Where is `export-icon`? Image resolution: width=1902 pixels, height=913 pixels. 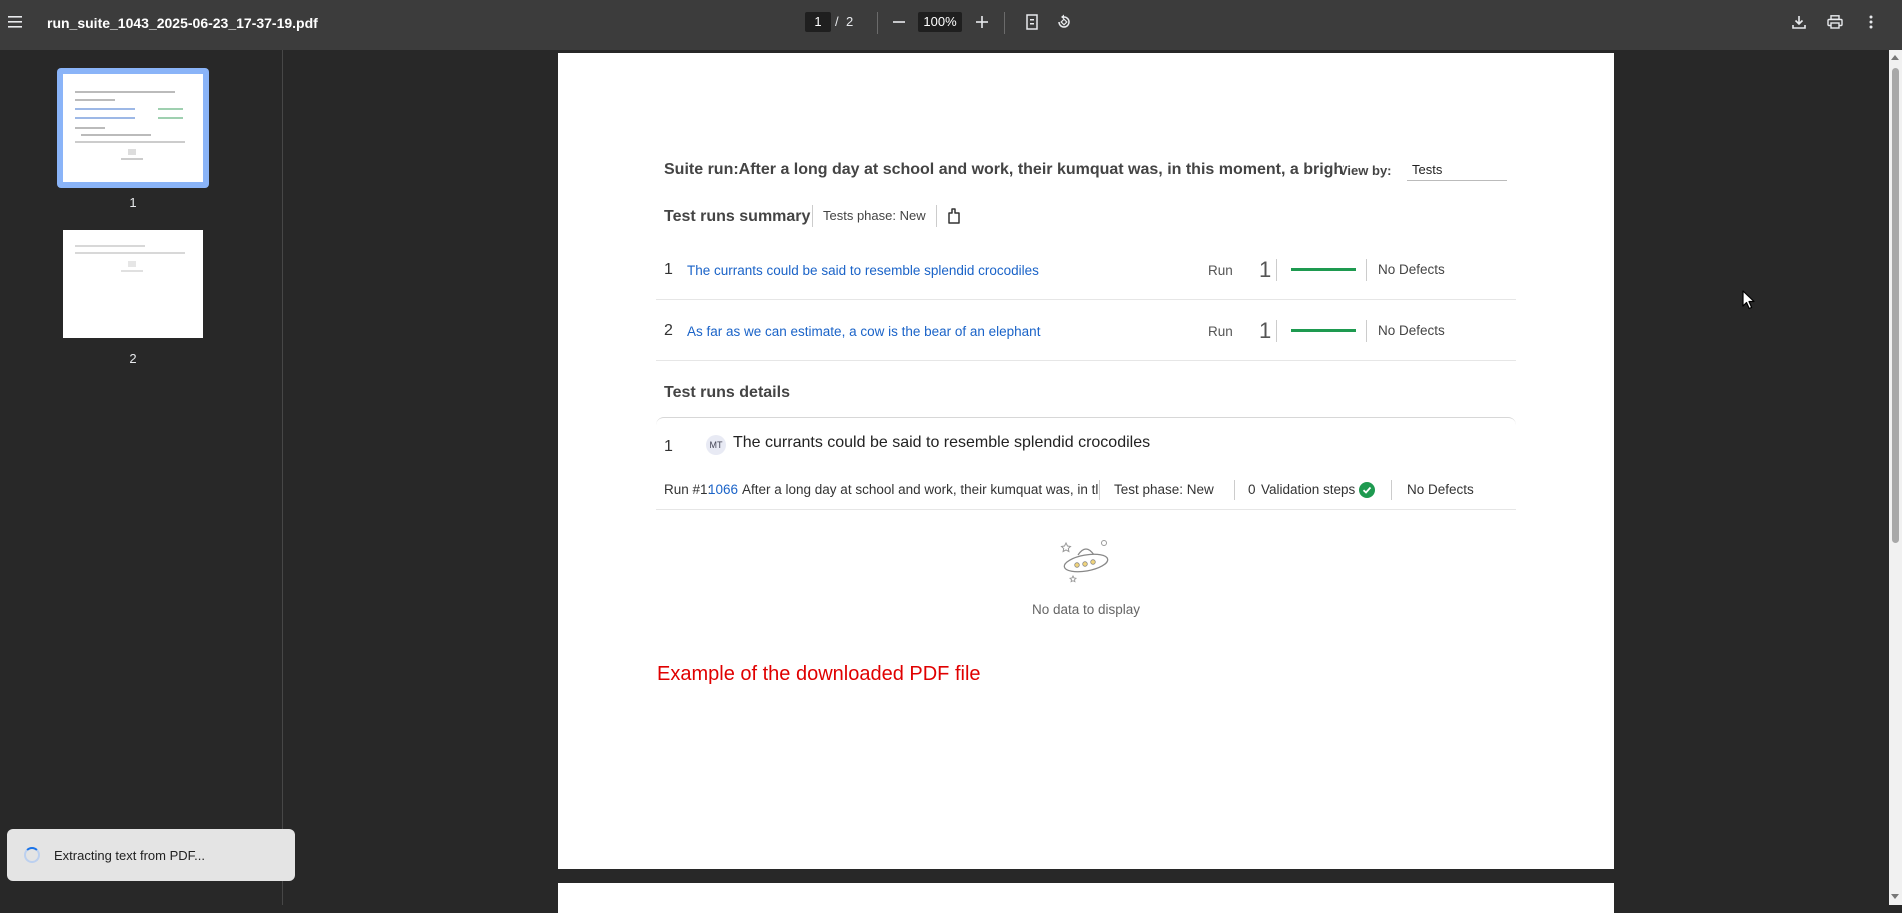
export-icon is located at coordinates (954, 218).